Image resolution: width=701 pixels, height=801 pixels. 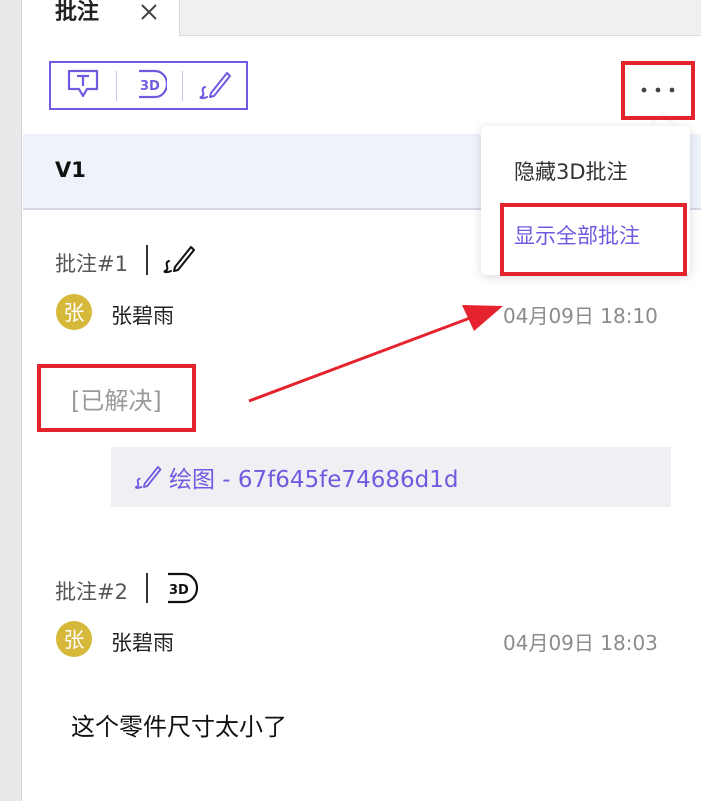 What do you see at coordinates (580, 316) in the screenshot?
I see `note-time: 04月09日 18:10` at bounding box center [580, 316].